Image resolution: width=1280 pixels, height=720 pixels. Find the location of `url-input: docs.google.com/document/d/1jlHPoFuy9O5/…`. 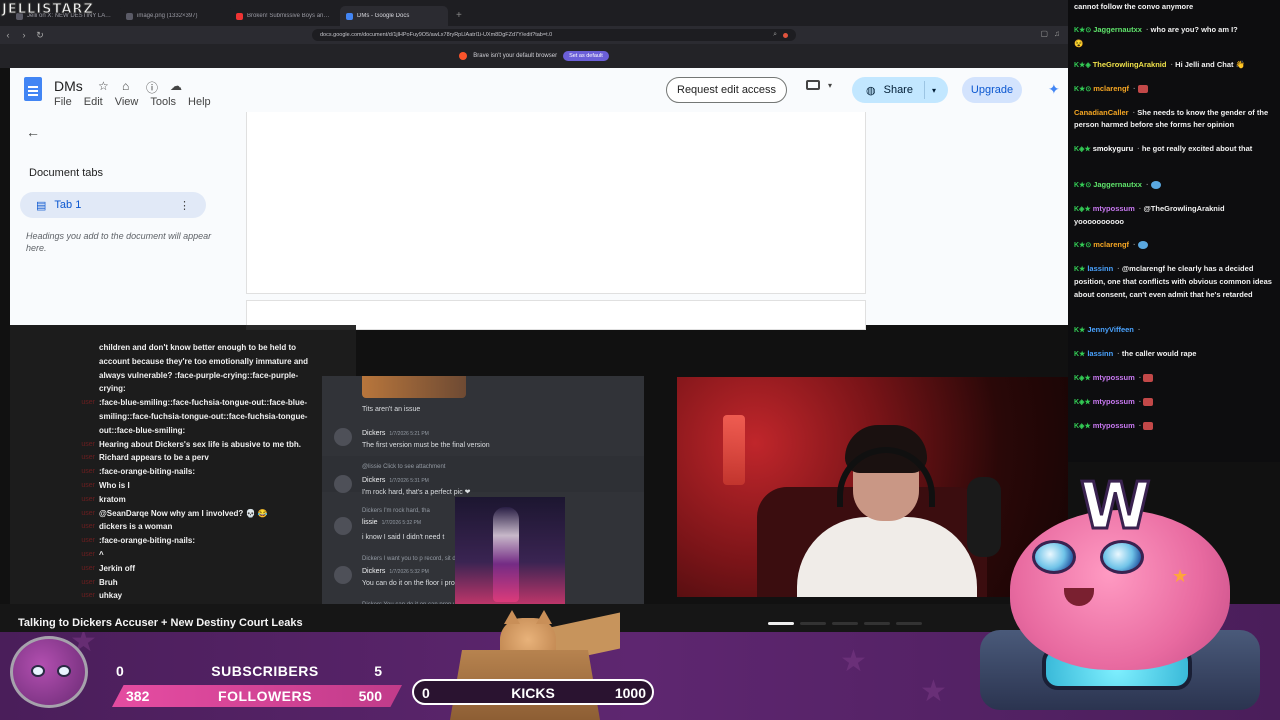

url-input: docs.google.com/document/d/1jlHPoFuy9O5/… is located at coordinates (554, 35).